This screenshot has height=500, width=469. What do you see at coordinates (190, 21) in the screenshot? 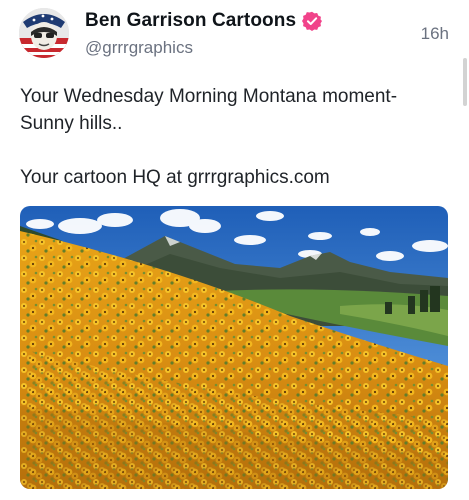
I see `author-name: Ben Garrison Cartoons` at bounding box center [190, 21].